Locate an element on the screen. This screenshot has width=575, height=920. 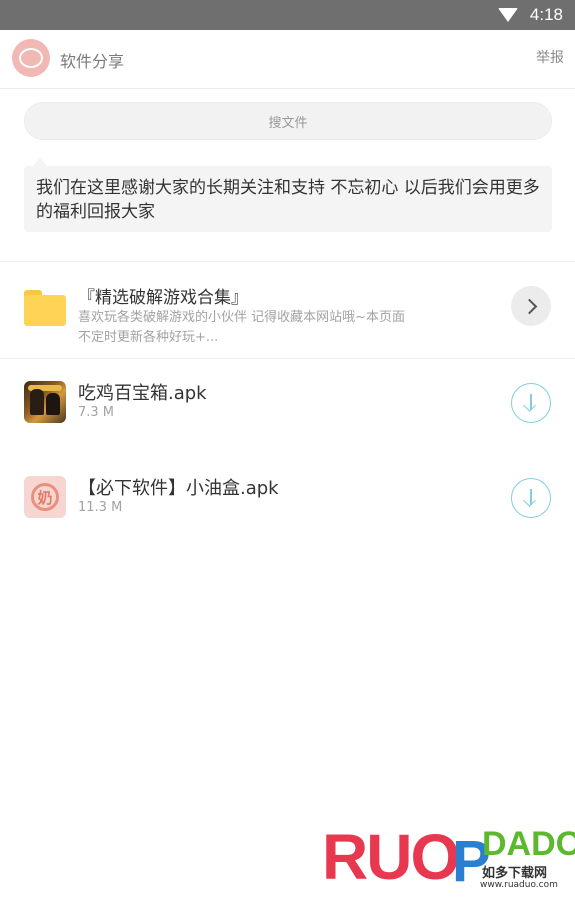
watermark-brand-duo: DADO is located at coordinates (528, 844).